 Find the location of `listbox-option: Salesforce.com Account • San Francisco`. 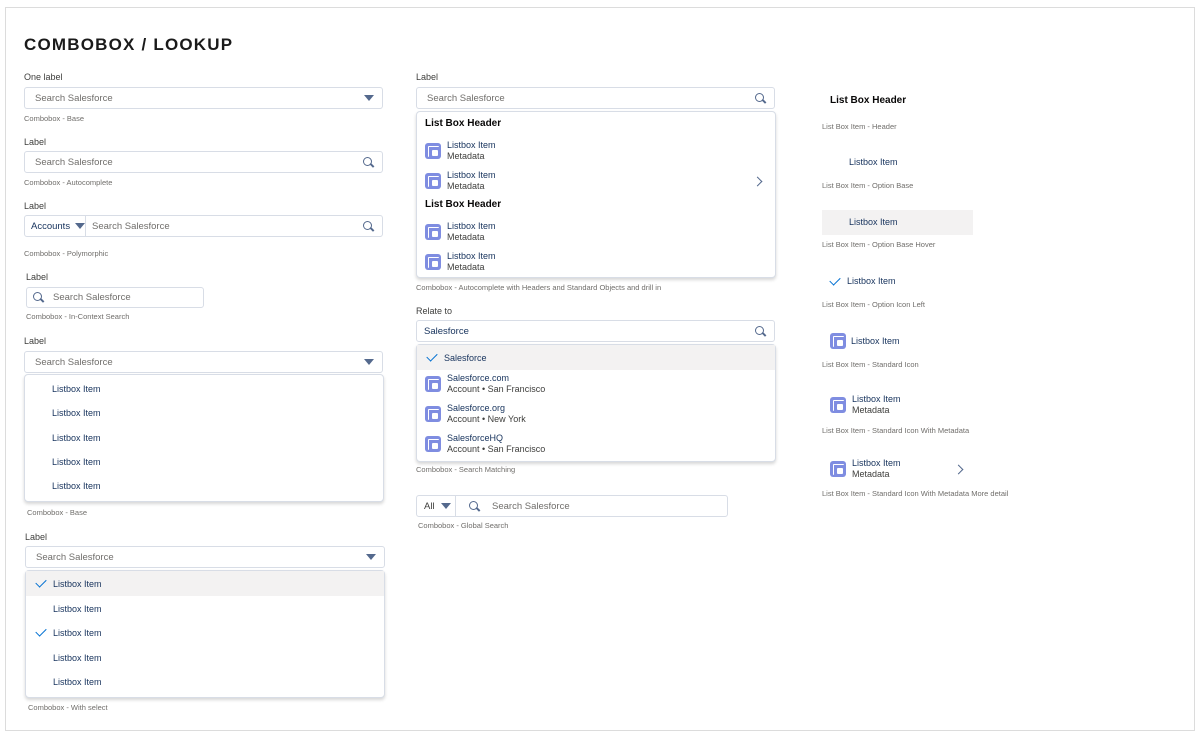

listbox-option: Salesforce.com Account • San Francisco is located at coordinates (596, 384).